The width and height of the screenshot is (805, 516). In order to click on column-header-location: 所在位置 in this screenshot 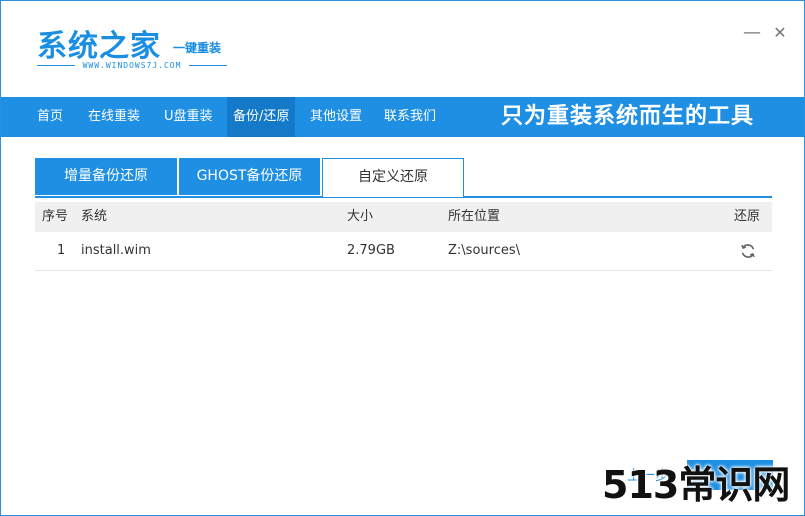, I will do `click(474, 216)`.